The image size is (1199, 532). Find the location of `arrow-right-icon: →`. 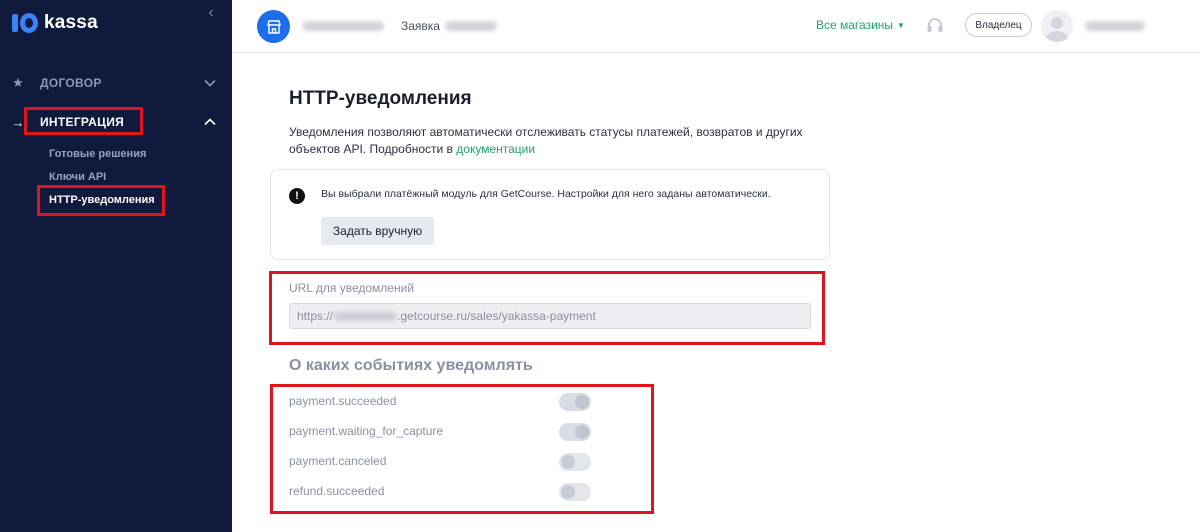

arrow-right-icon: → is located at coordinates (18, 122).